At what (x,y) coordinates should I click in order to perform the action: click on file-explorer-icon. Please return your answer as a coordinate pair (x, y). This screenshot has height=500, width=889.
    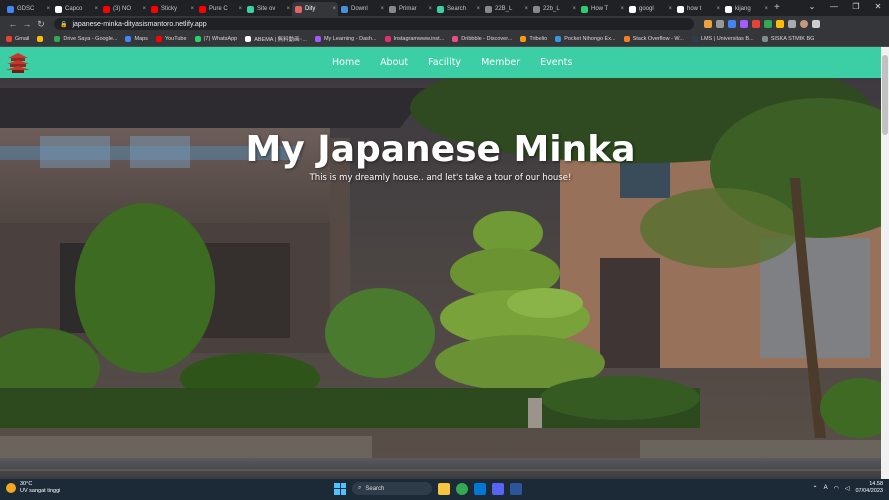
    Looking at the image, I should click on (444, 488).